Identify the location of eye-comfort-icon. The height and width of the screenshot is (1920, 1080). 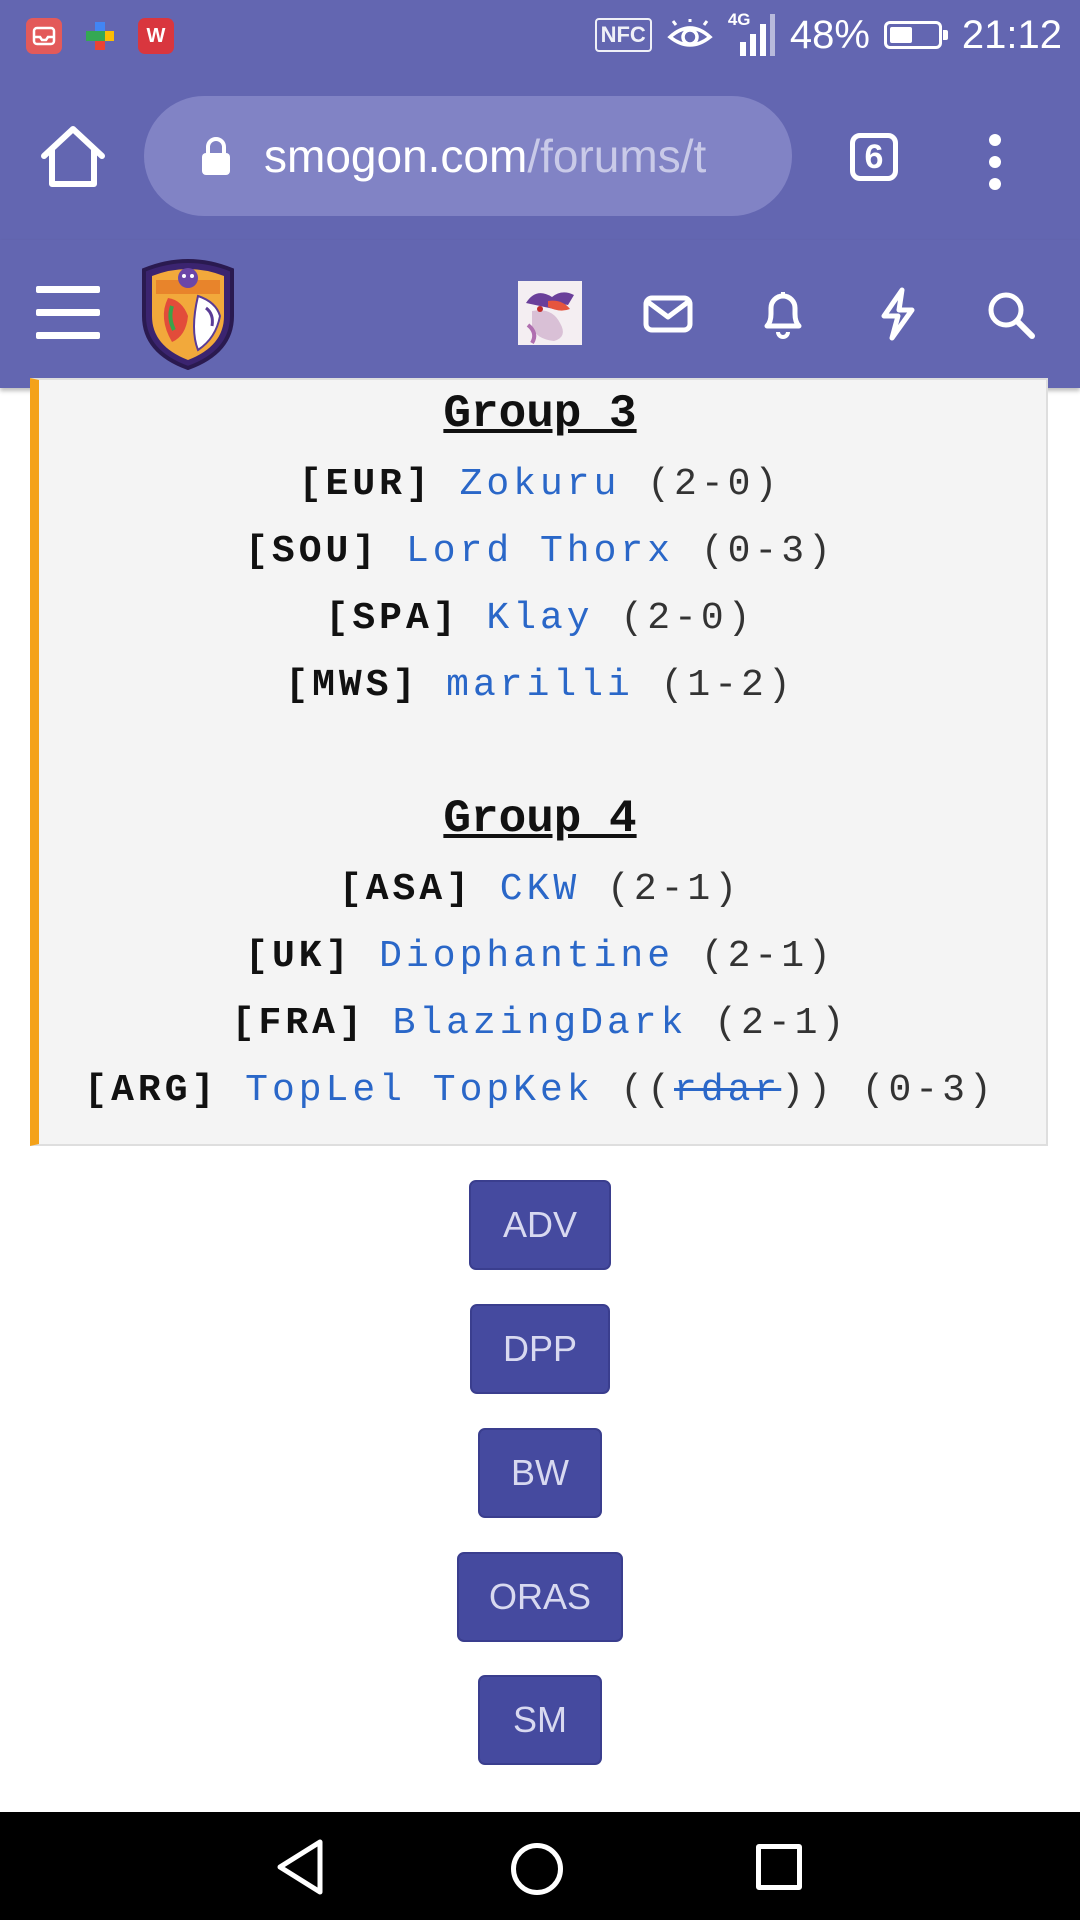
(690, 33).